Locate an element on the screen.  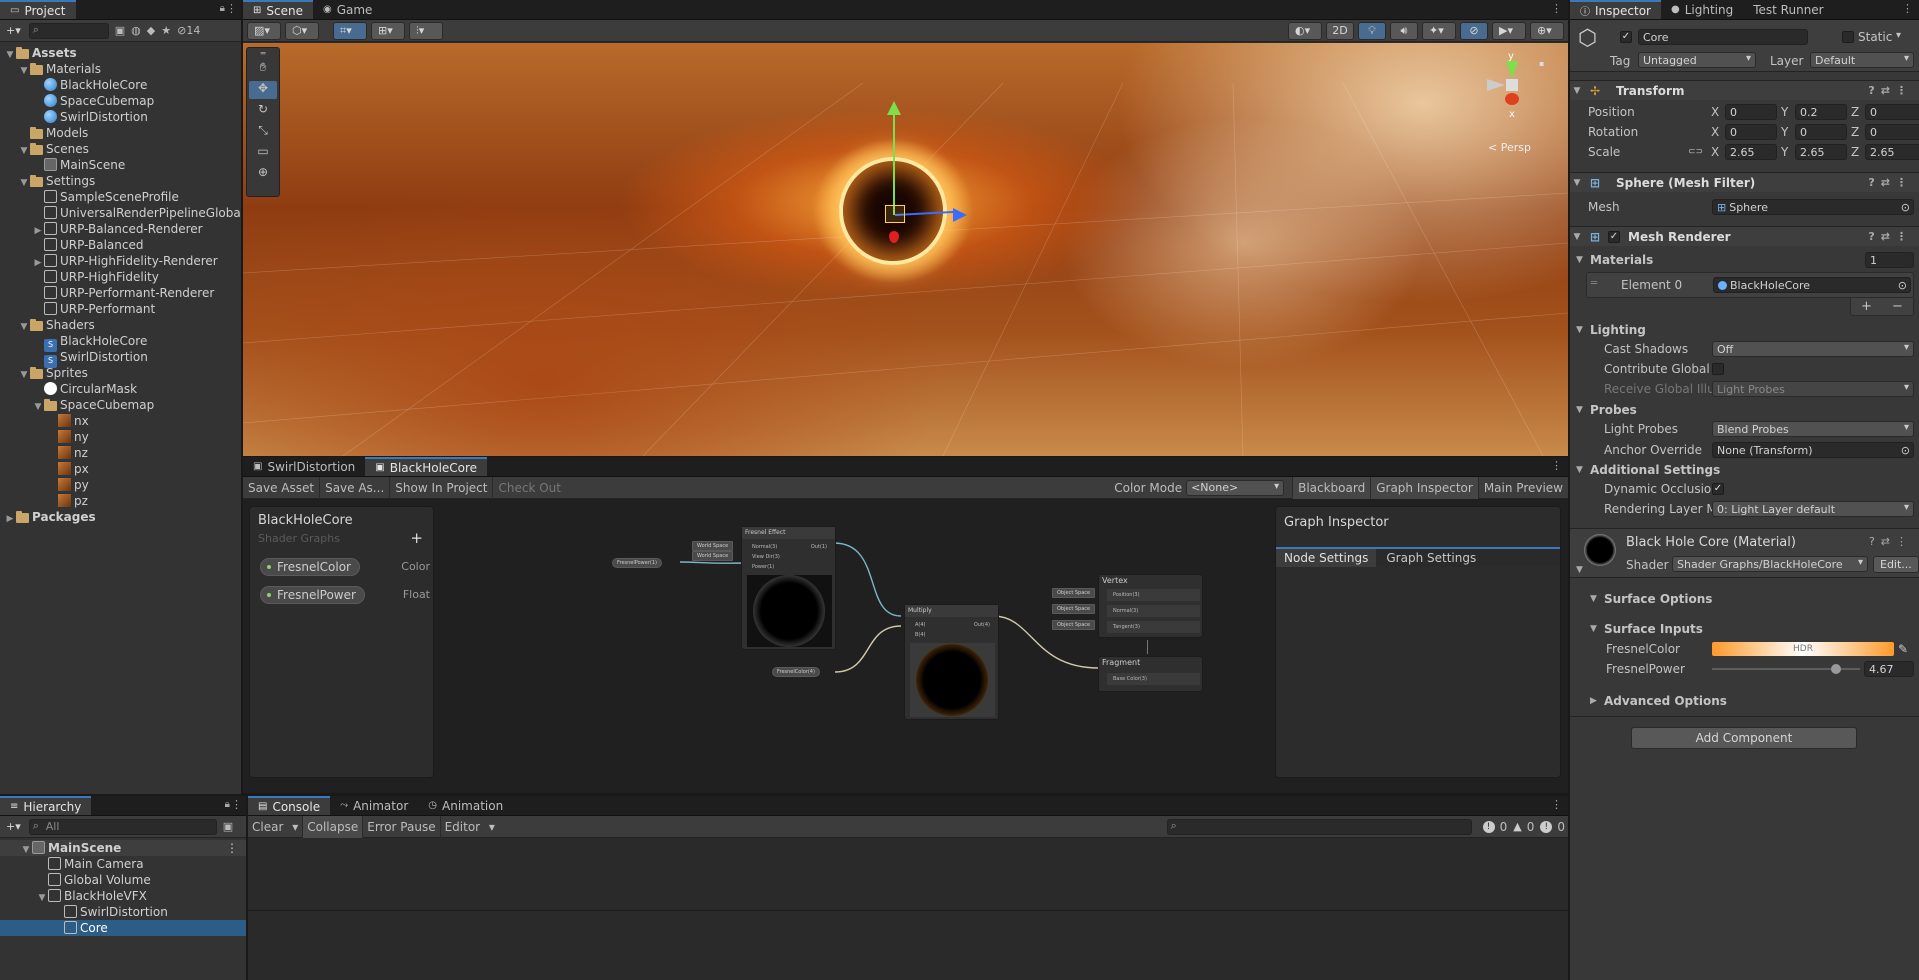
project-tree-item: BlackHoleCore is located at coordinates (120, 85).